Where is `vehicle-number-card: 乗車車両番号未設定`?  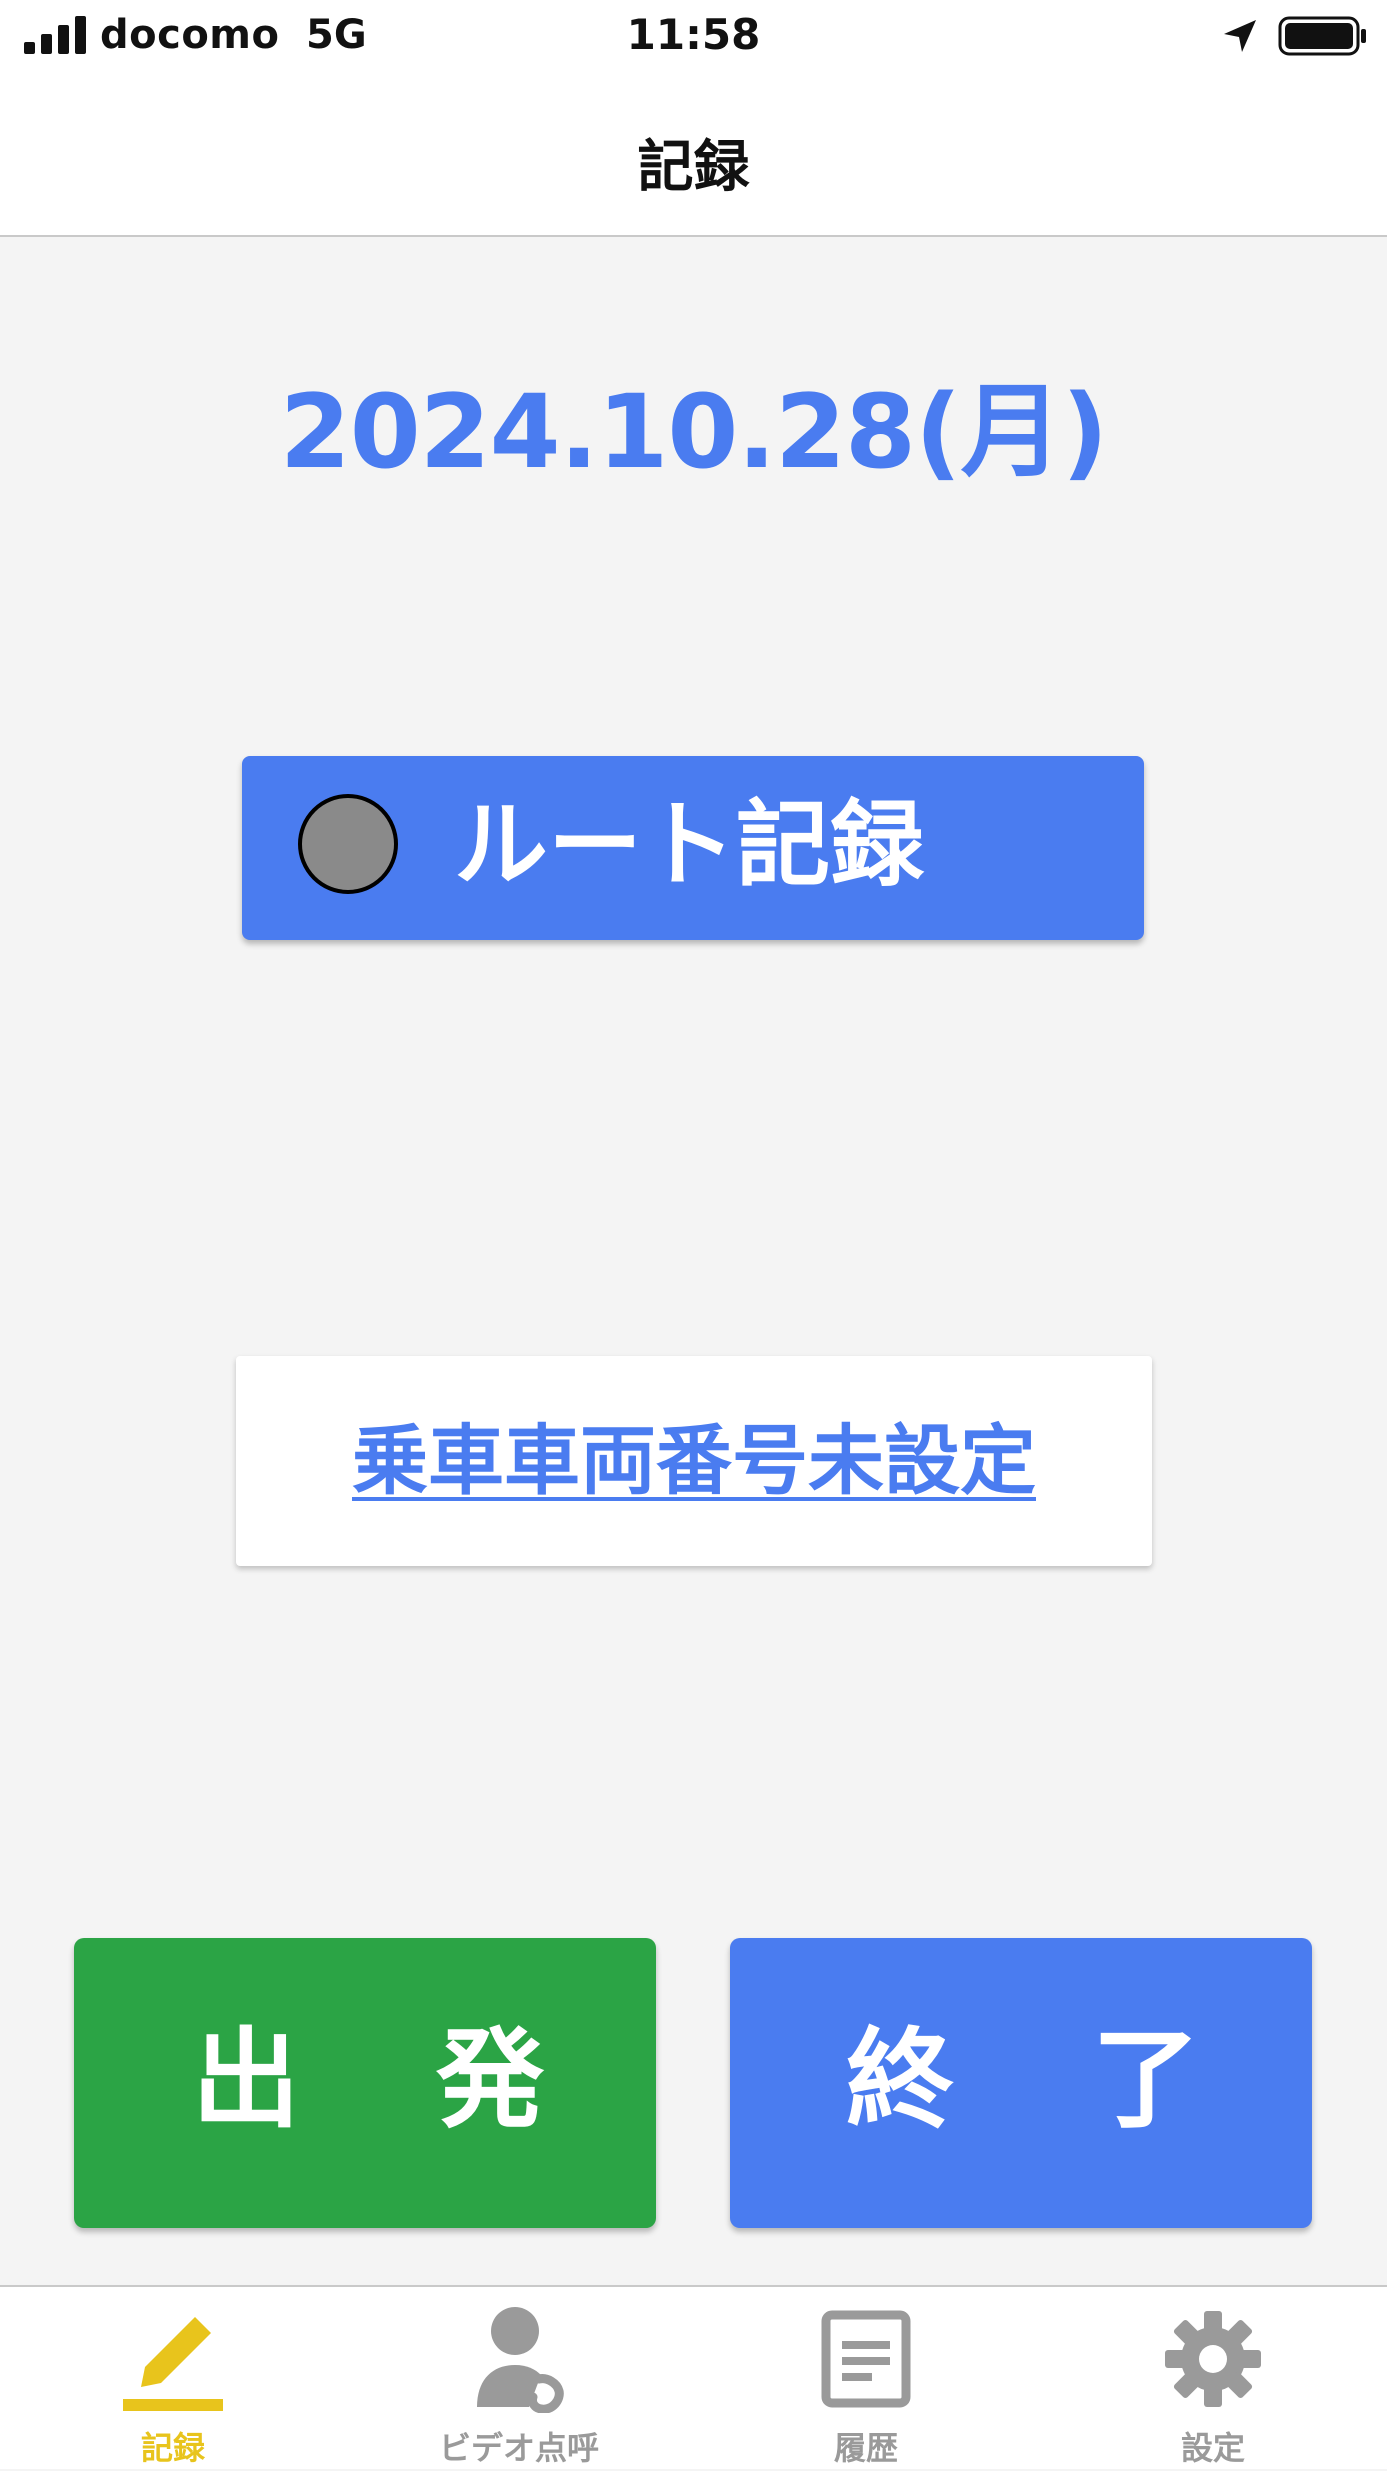
vehicle-number-card: 乗車車両番号未設定 is located at coordinates (694, 1461).